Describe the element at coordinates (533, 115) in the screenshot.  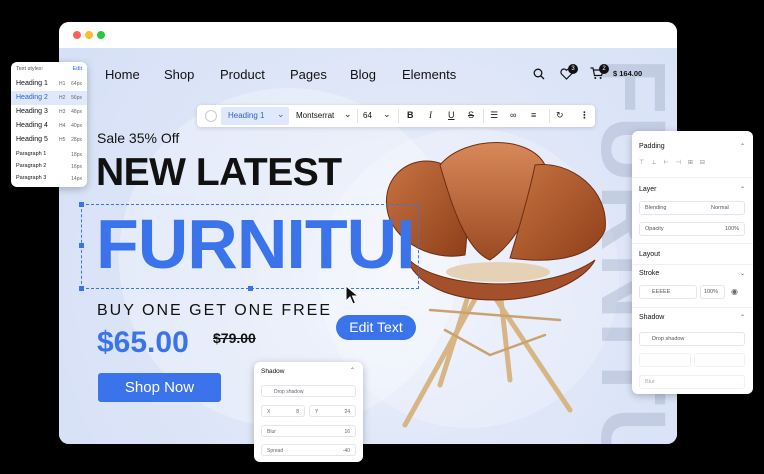
I see `align-icon: ≡` at that location.